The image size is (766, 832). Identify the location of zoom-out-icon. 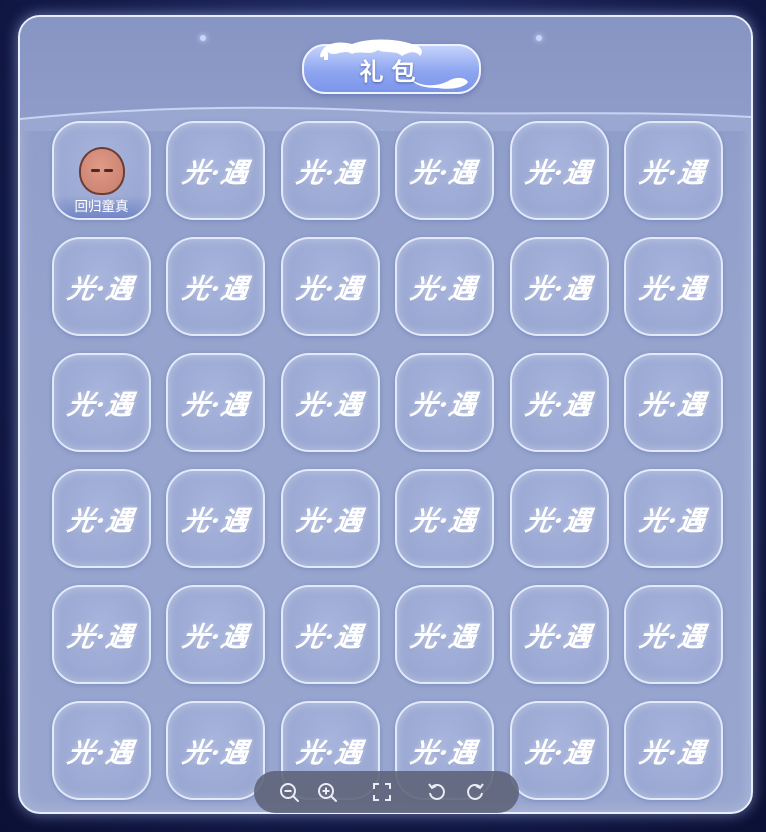
(289, 792).